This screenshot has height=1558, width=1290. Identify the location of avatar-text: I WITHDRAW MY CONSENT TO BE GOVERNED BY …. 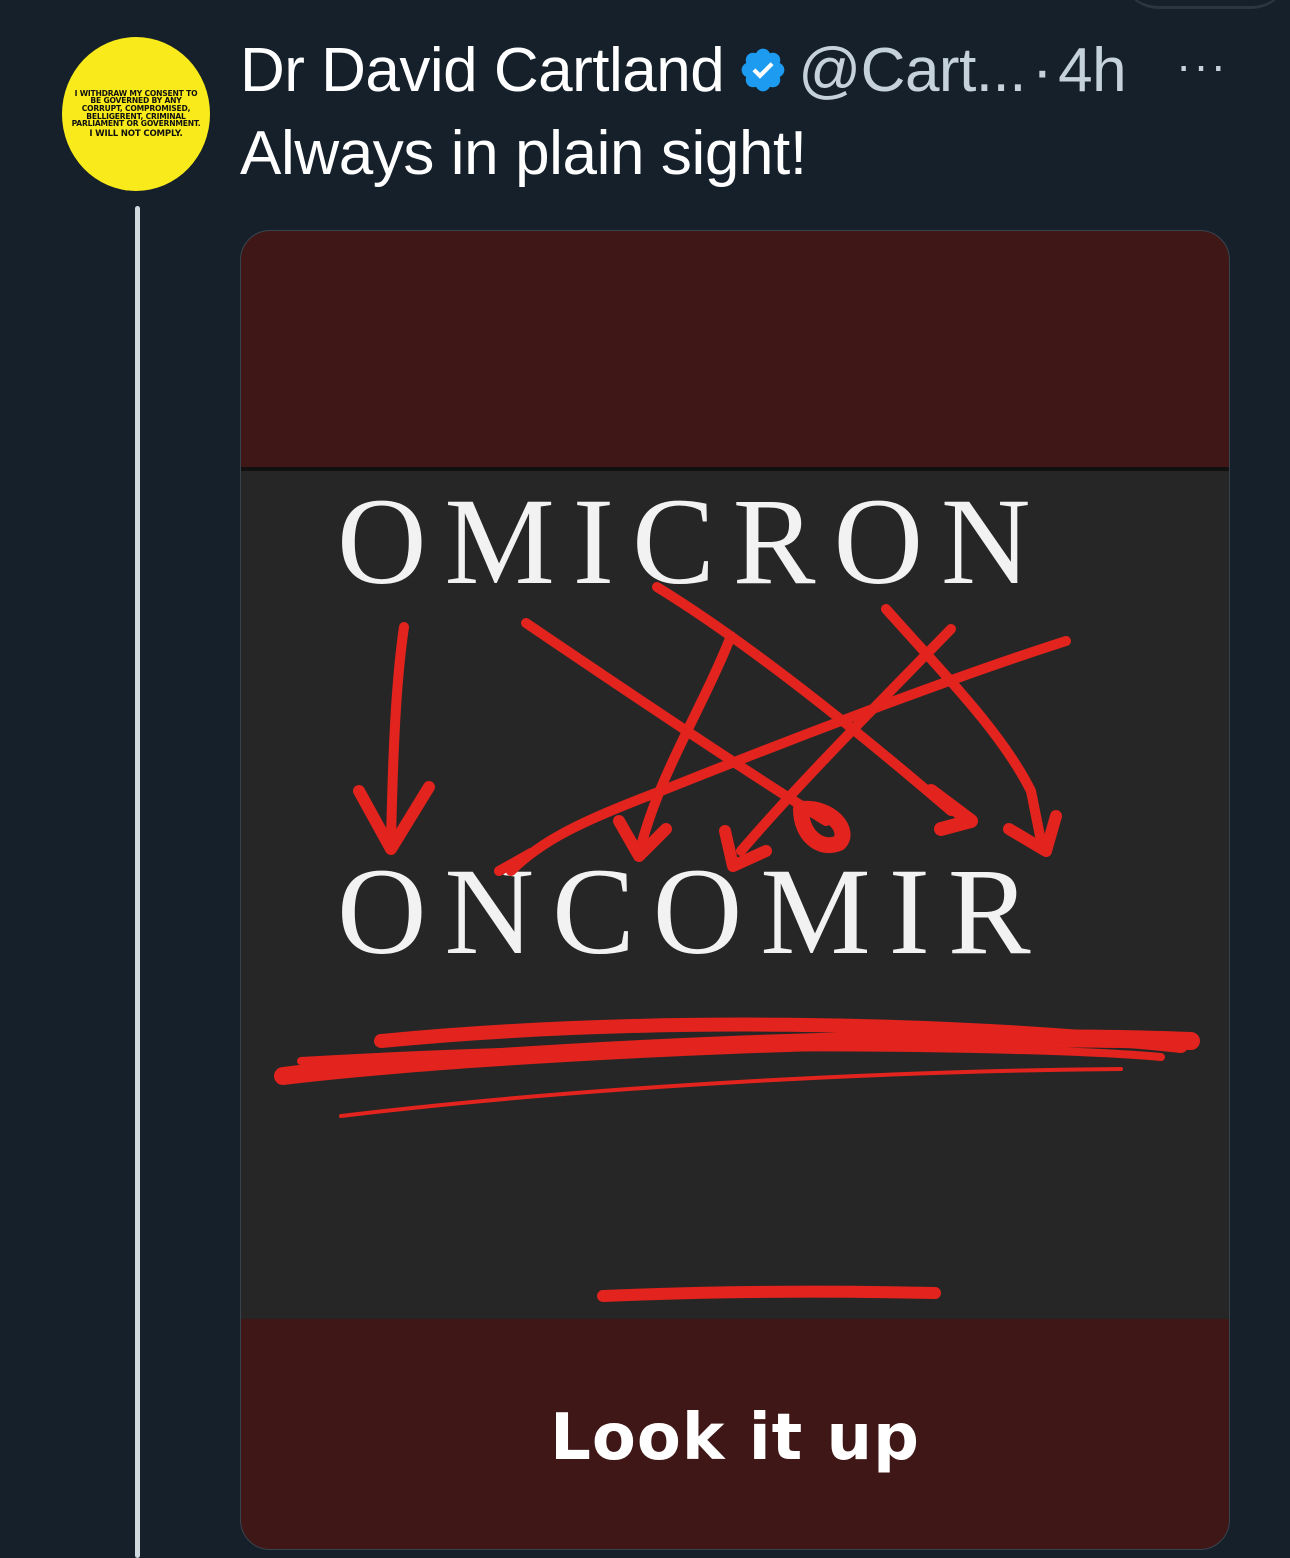
(136, 108).